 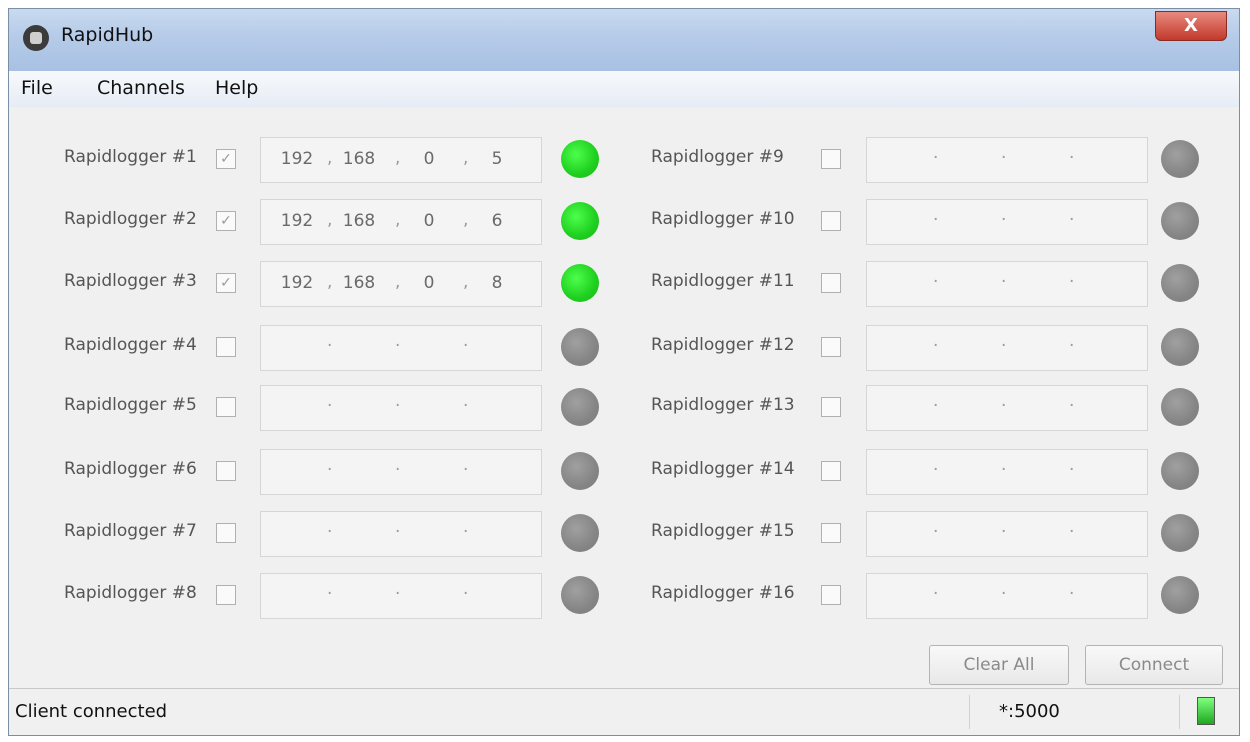 I want to click on logger-row: Rapidlogger #2 ✓ 192 168 0 6,,,, so click(x=334, y=222).